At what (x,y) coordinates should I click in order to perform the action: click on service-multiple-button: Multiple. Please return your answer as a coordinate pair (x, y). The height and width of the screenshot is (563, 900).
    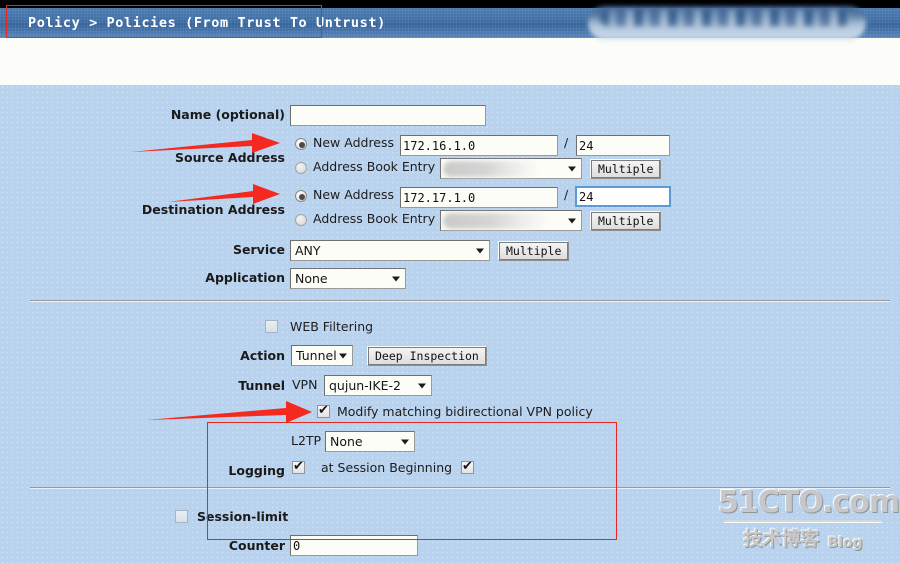
    Looking at the image, I should click on (534, 251).